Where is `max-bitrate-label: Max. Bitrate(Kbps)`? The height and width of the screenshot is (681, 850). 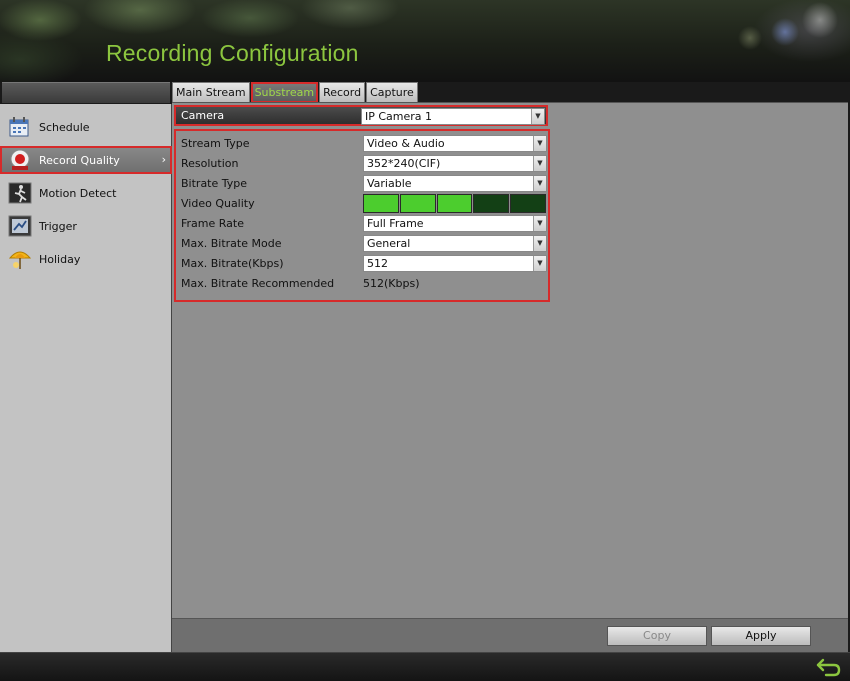 max-bitrate-label: Max. Bitrate(Kbps) is located at coordinates (232, 263).